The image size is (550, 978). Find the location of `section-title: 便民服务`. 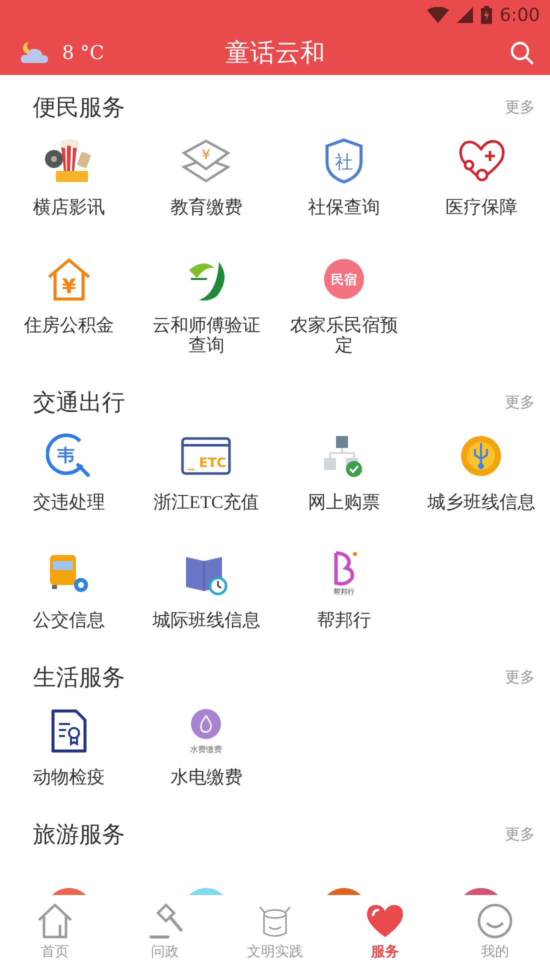

section-title: 便民服务 is located at coordinates (79, 108).